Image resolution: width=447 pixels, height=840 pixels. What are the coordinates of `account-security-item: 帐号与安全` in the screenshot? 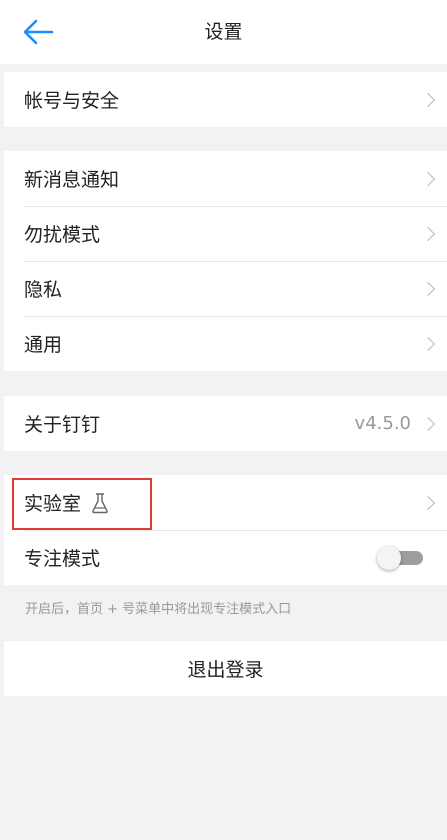 It's located at (225, 99).